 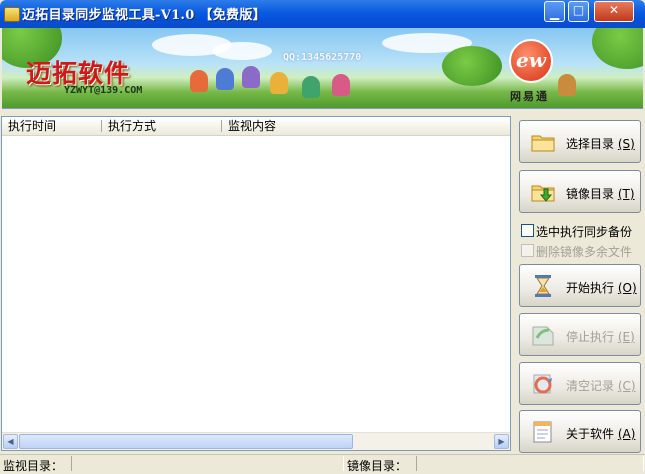 I want to click on start-hotkey: (O), so click(x=627, y=288).